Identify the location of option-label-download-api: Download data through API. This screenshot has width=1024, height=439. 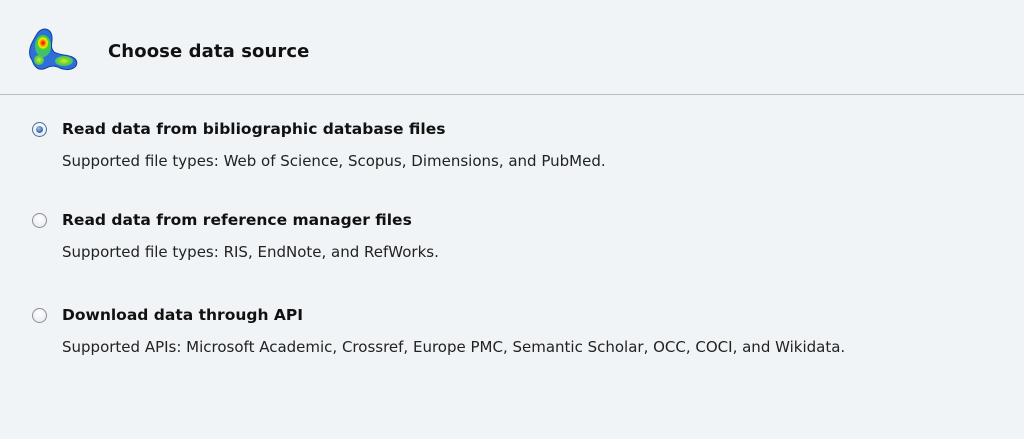
(182, 315).